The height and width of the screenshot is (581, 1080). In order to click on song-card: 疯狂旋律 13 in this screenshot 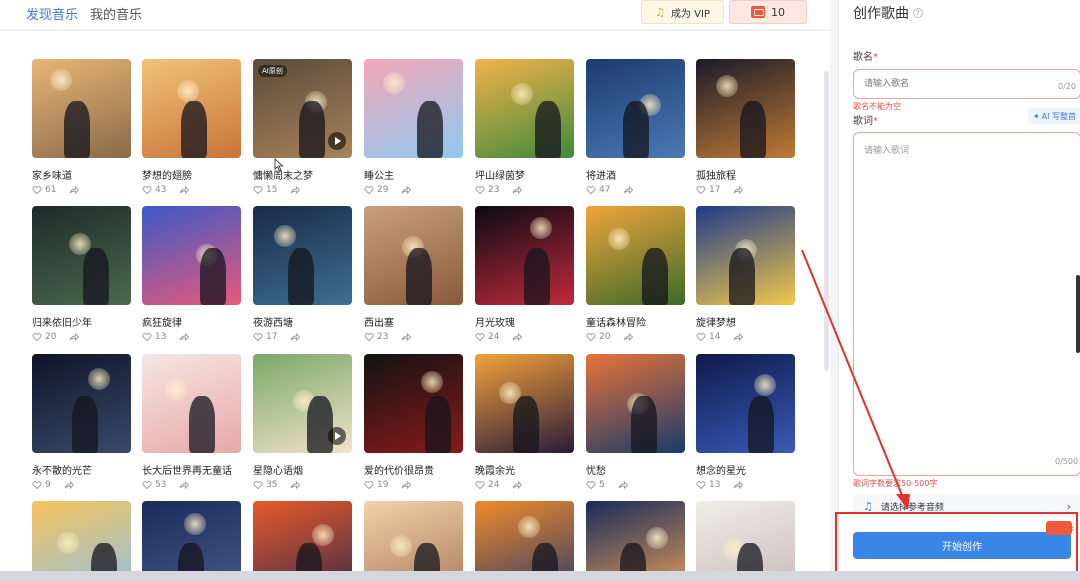, I will do `click(192, 274)`.